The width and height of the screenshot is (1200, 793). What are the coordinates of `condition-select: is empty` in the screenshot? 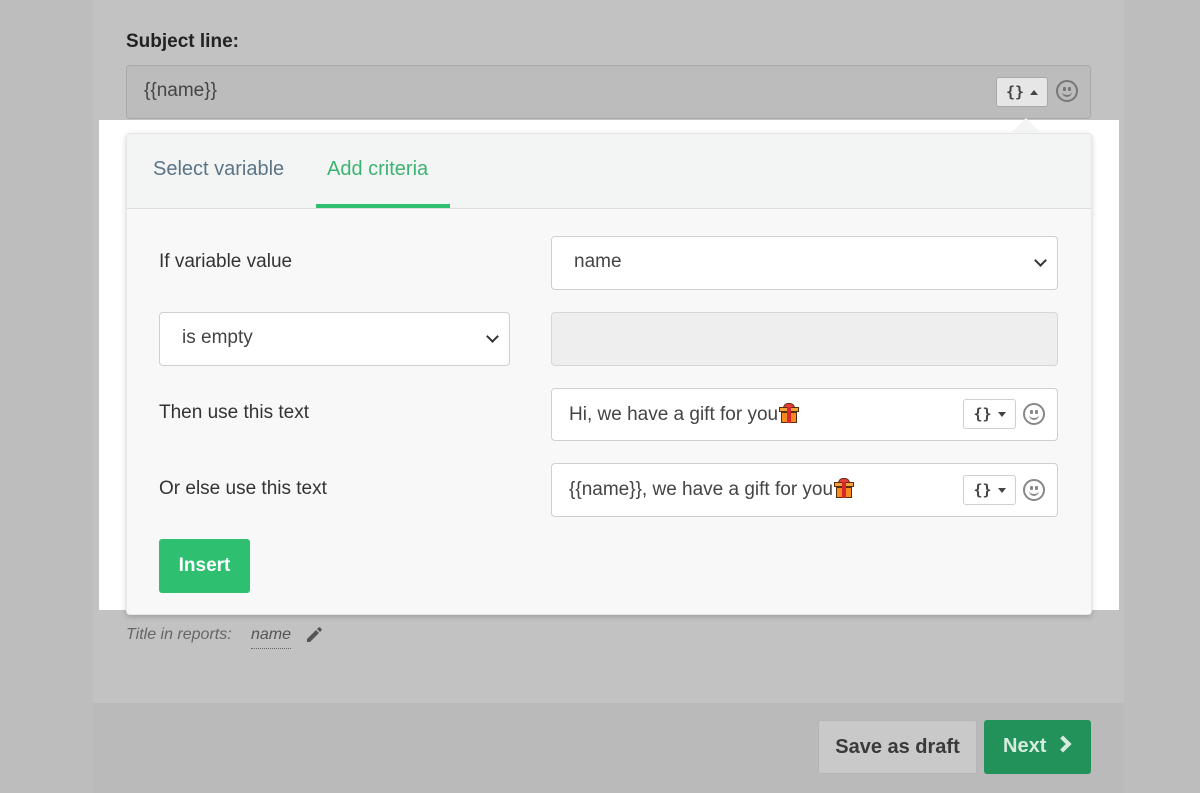 It's located at (334, 339).